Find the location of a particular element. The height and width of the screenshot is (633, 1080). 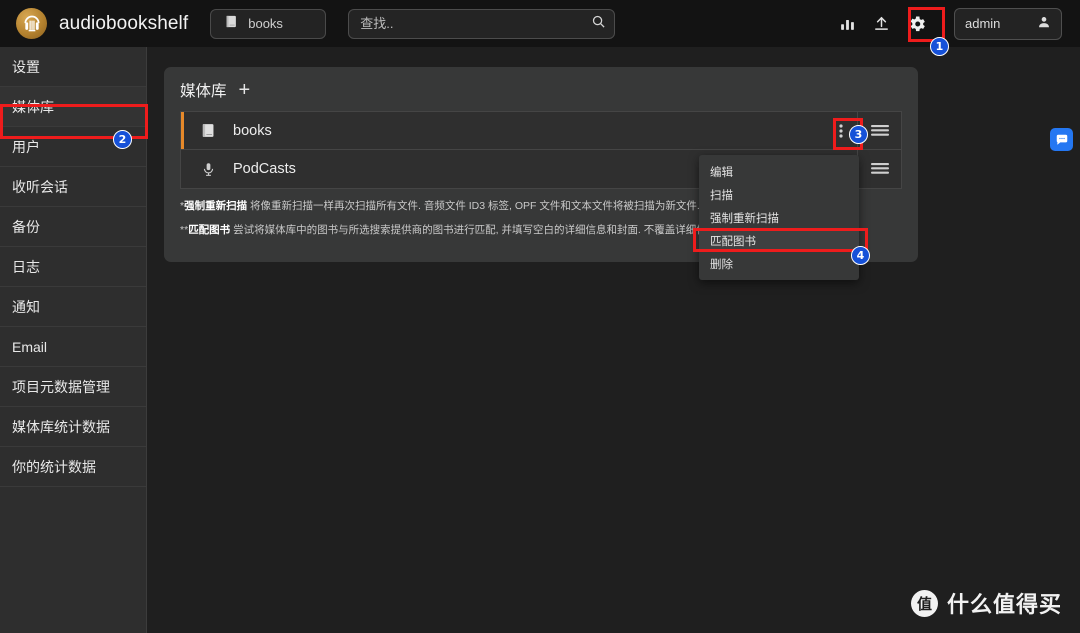

sidebar-item-label: Email is located at coordinates (30, 346).